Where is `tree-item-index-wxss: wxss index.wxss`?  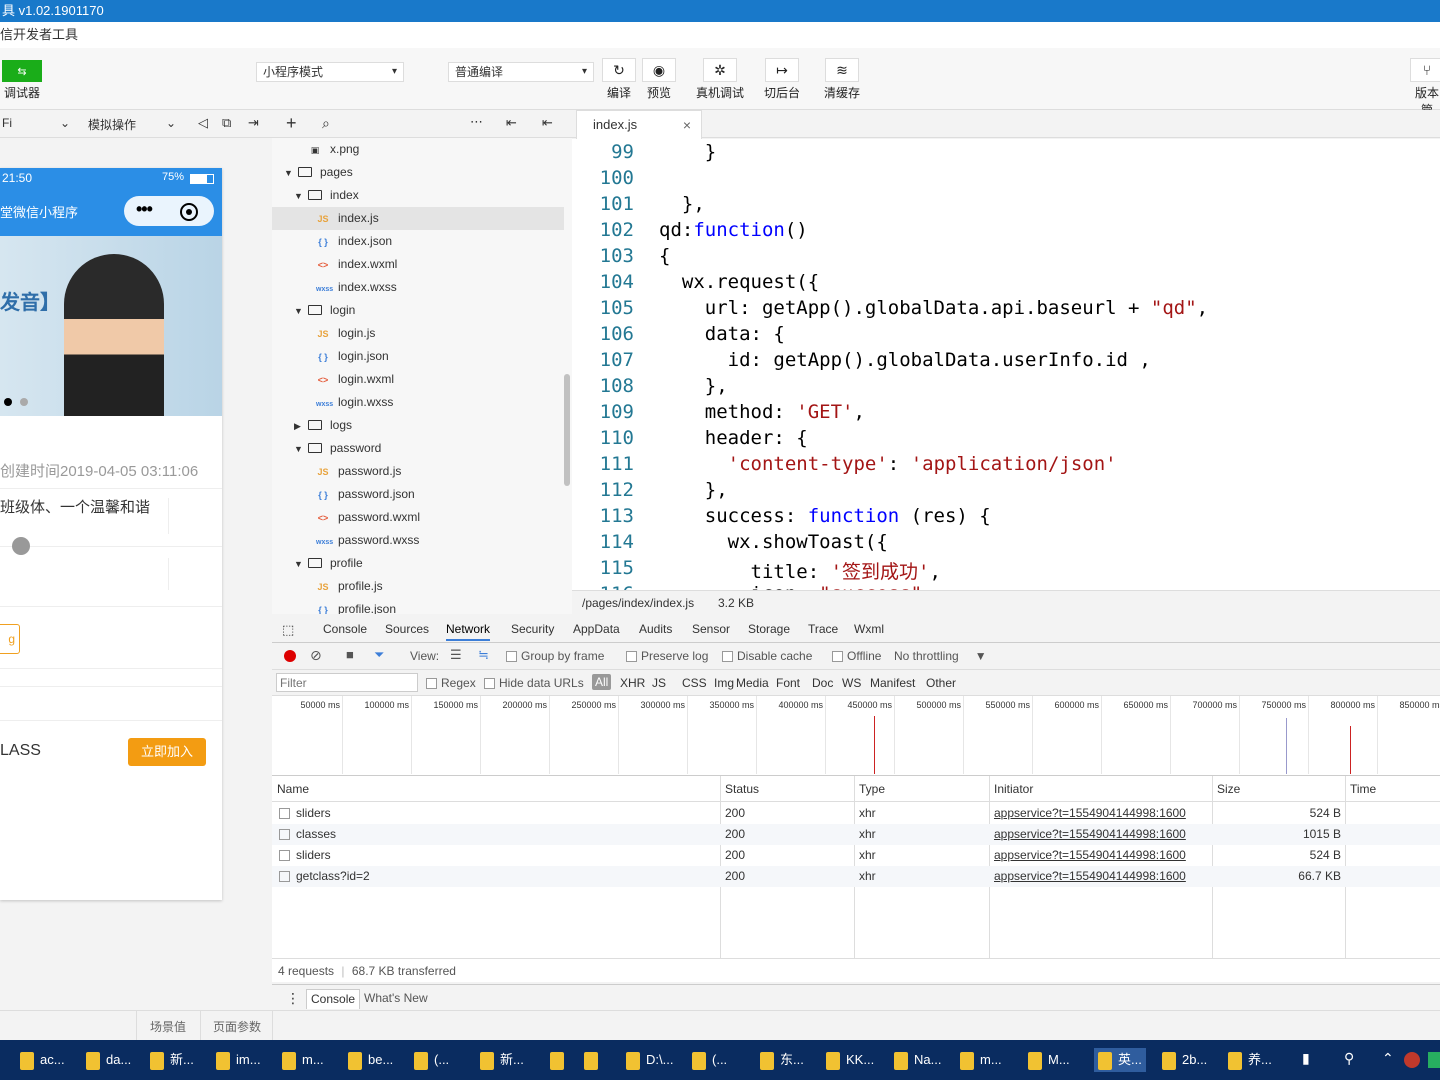 tree-item-index-wxss: wxss index.wxss is located at coordinates (334, 287).